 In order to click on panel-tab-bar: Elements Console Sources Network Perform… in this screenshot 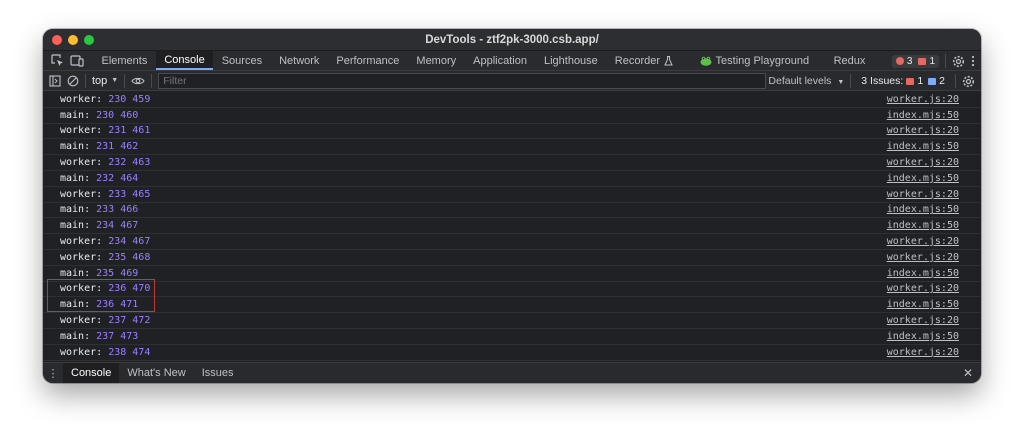, I will do `click(512, 61)`.